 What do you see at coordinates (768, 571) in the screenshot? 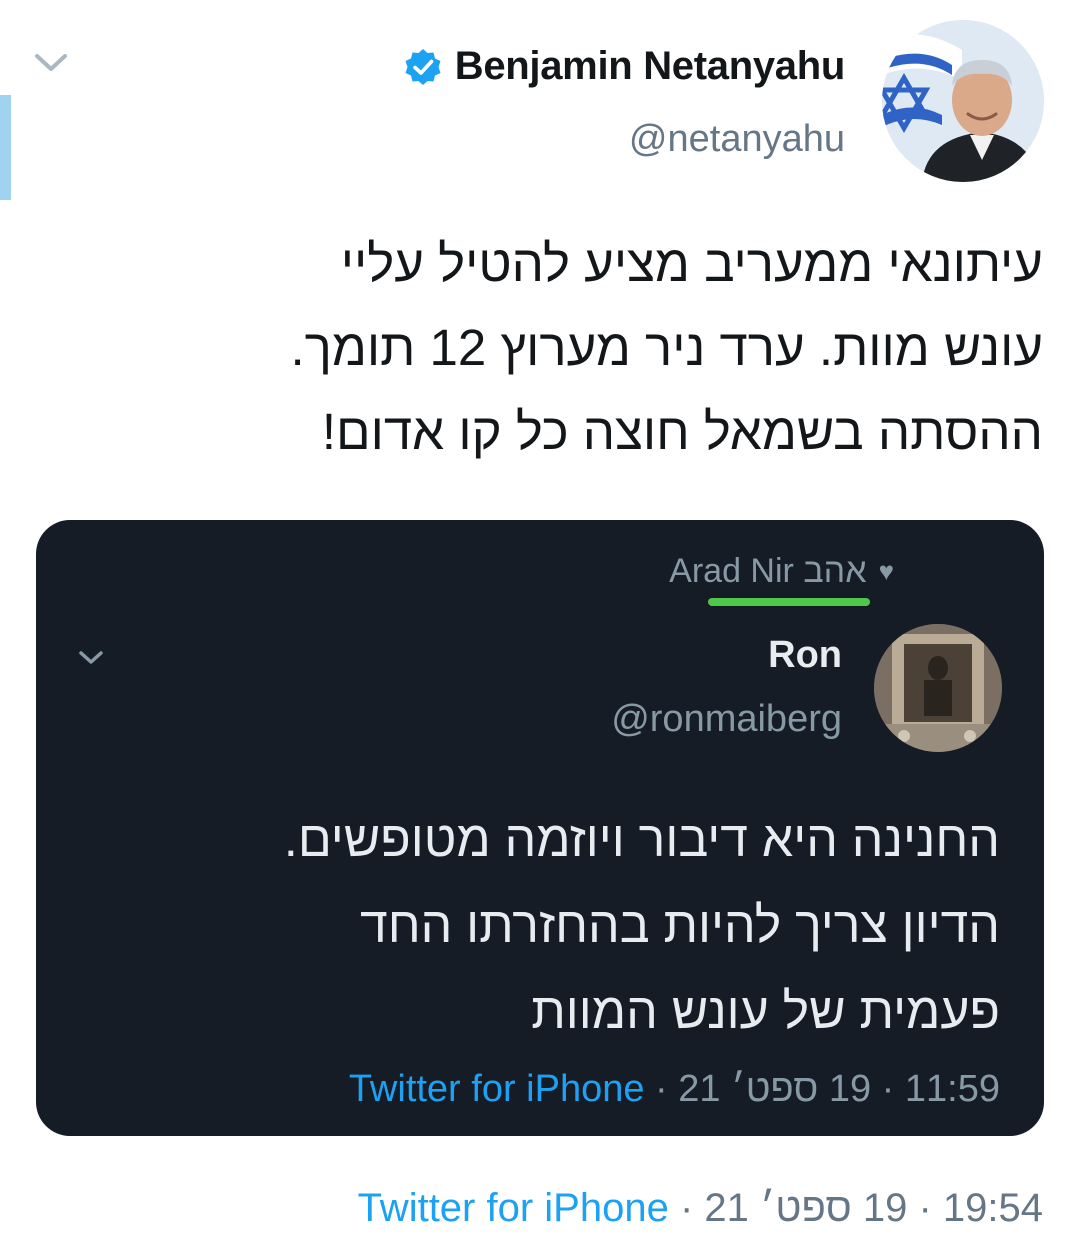
I see `liked-by-text: Arad Nir אהב` at bounding box center [768, 571].